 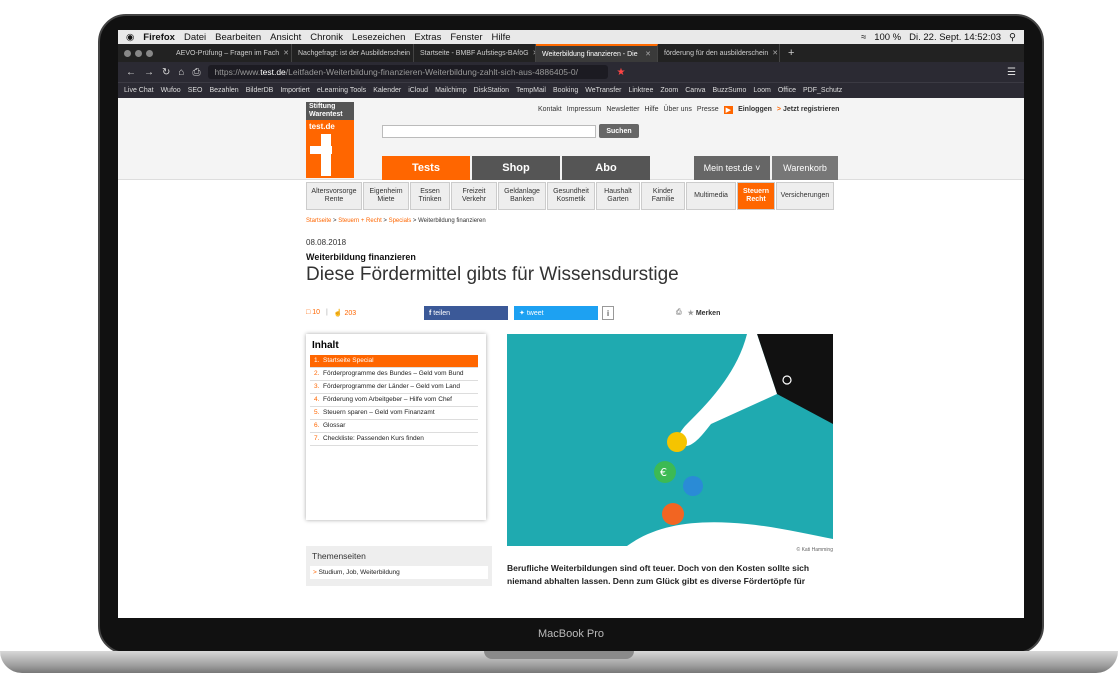 What do you see at coordinates (399, 572) in the screenshot?
I see `themen-link: > Studium, Job, Weiterbildung` at bounding box center [399, 572].